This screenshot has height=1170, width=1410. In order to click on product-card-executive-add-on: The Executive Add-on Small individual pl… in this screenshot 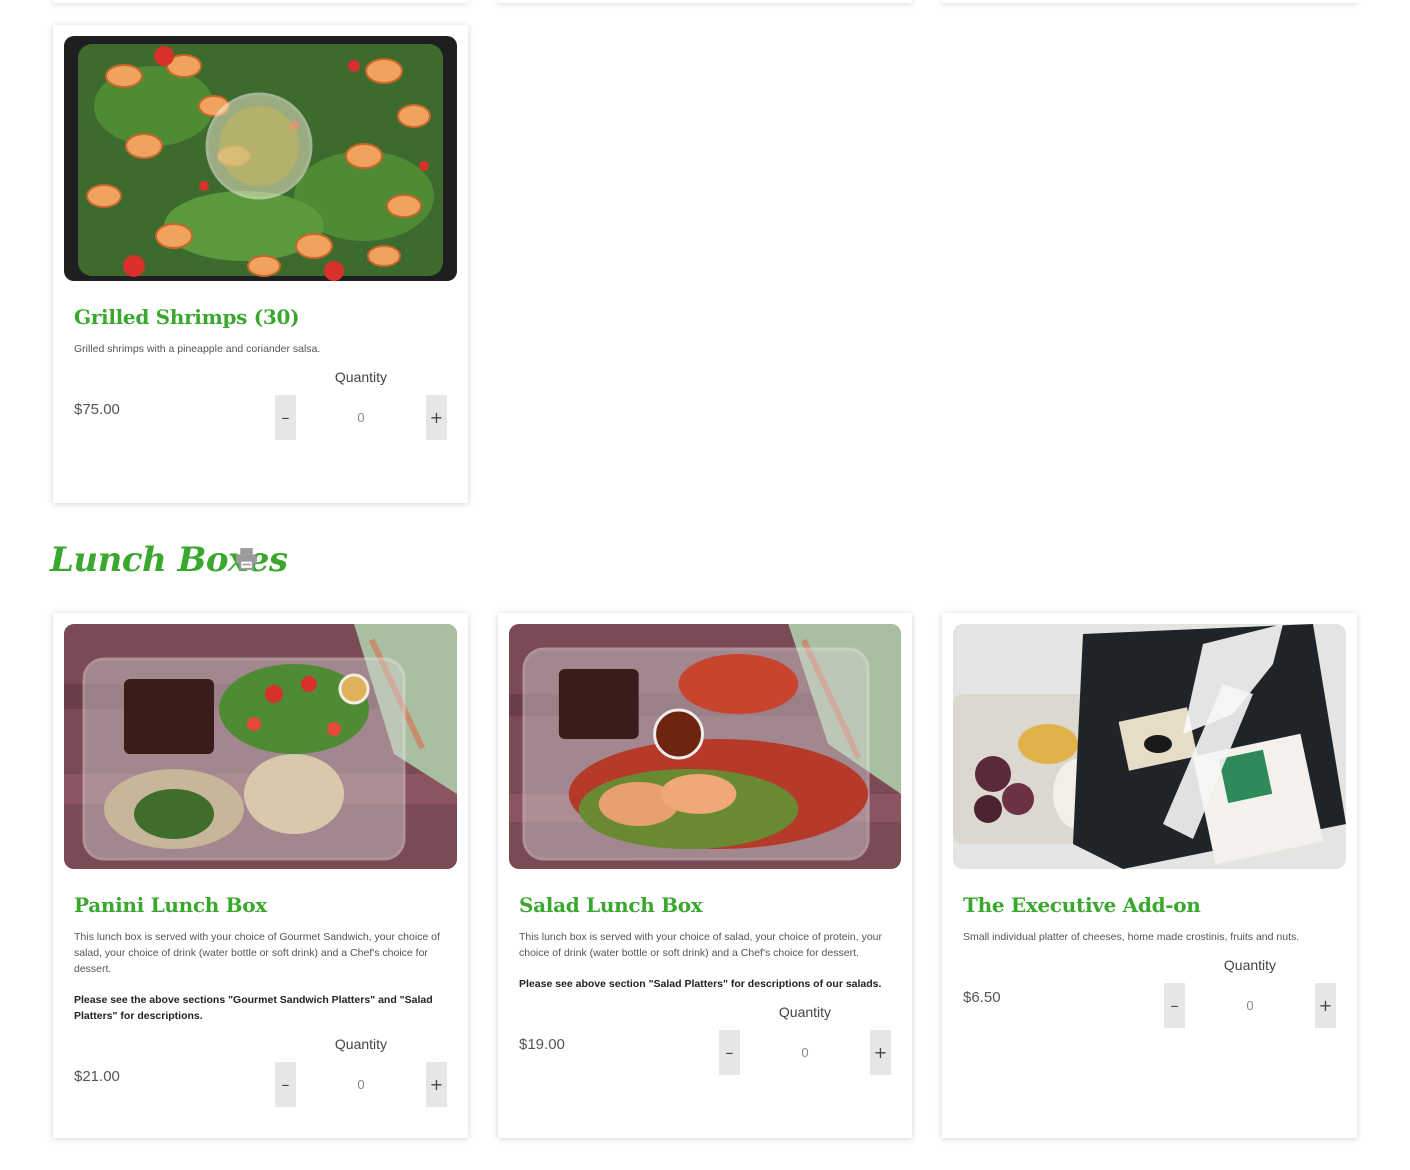, I will do `click(1149, 875)`.